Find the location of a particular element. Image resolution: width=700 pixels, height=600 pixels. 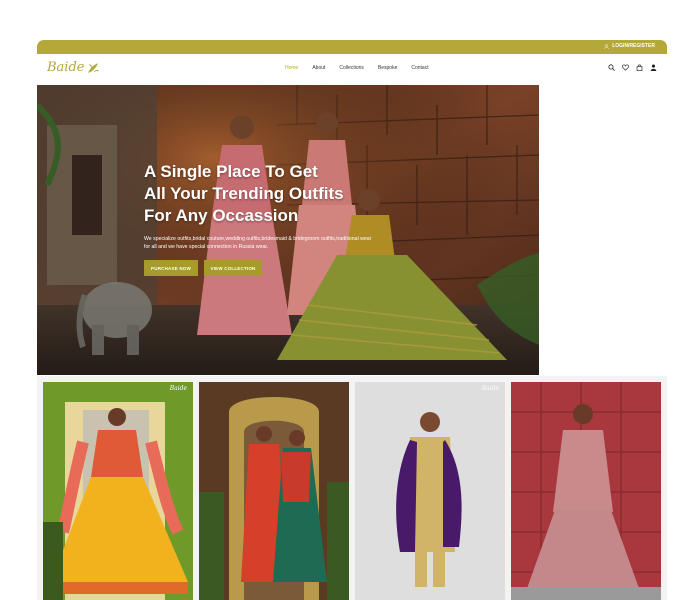

nav-item-collections: Collections is located at coordinates (351, 68).